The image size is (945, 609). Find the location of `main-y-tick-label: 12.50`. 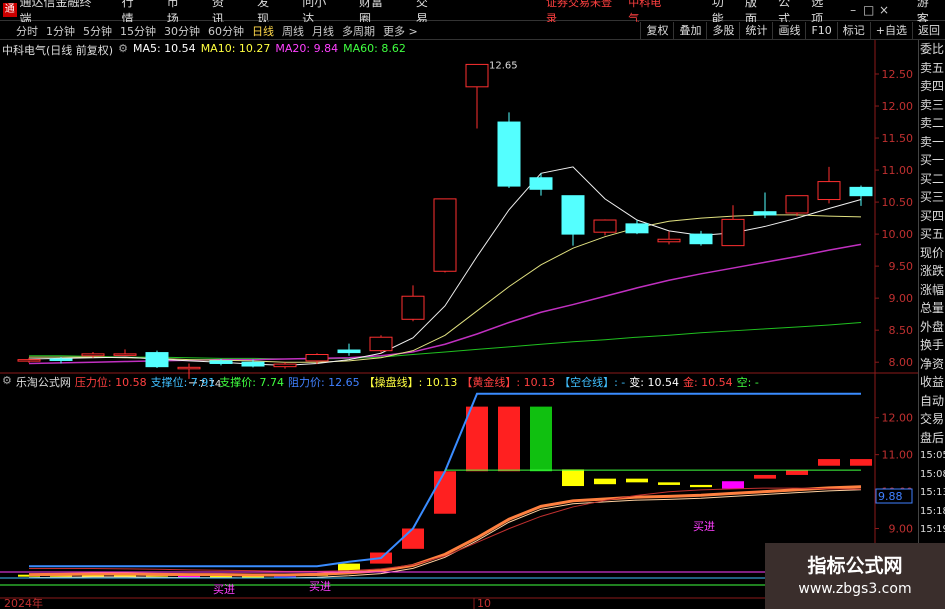

main-y-tick-label: 12.50 is located at coordinates (898, 74).